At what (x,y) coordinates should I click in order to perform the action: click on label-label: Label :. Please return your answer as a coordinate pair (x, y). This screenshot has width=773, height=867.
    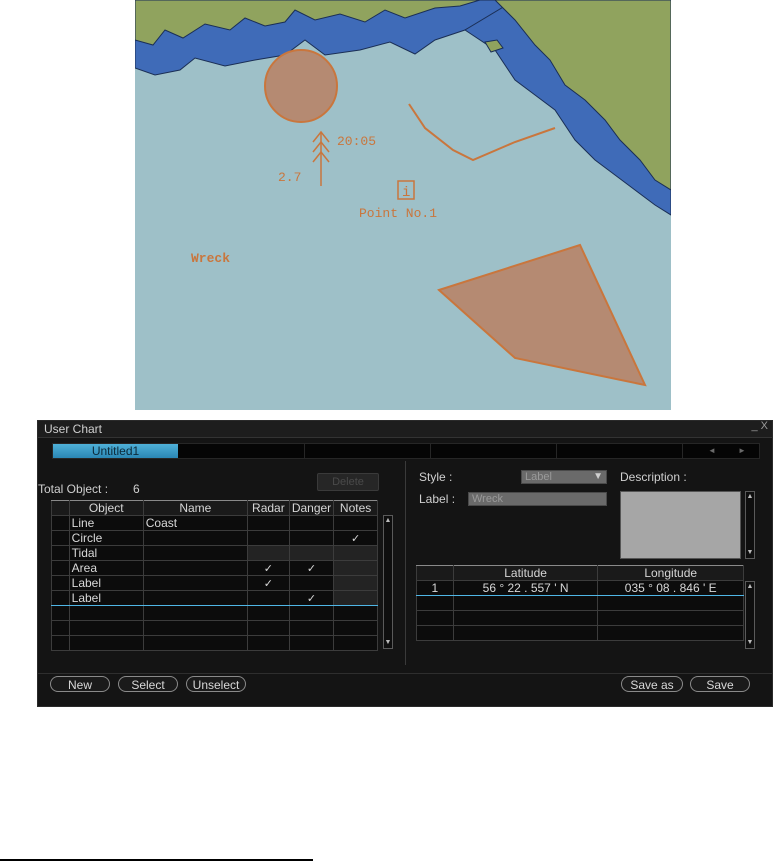
    Looking at the image, I should click on (437, 499).